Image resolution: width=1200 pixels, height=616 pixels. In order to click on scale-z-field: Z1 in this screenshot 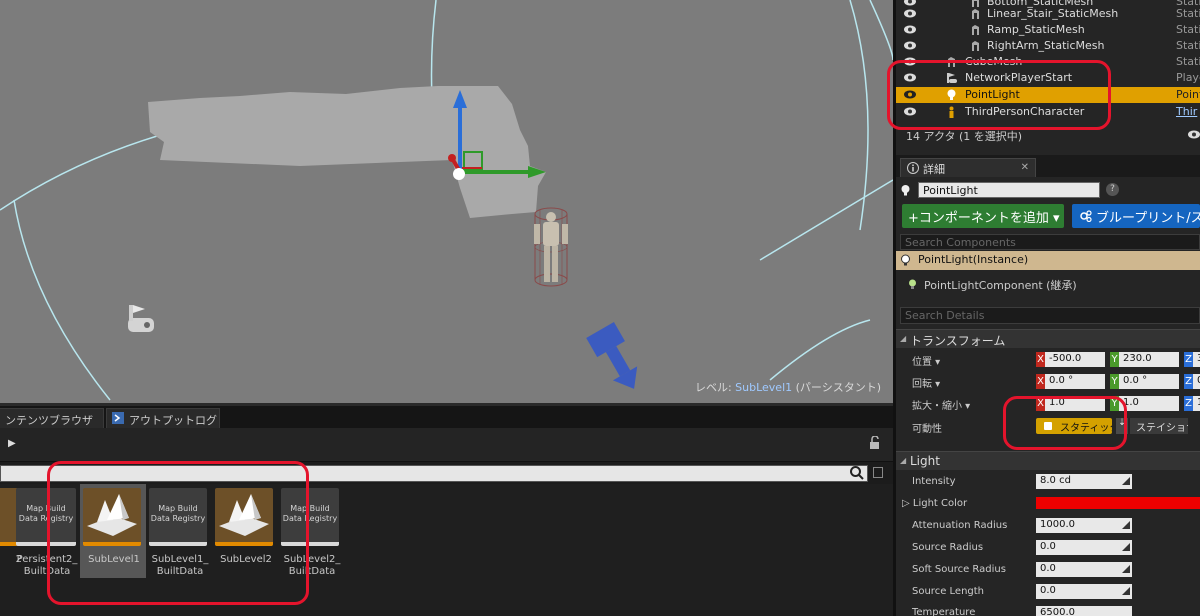, I will do `click(1192, 403)`.